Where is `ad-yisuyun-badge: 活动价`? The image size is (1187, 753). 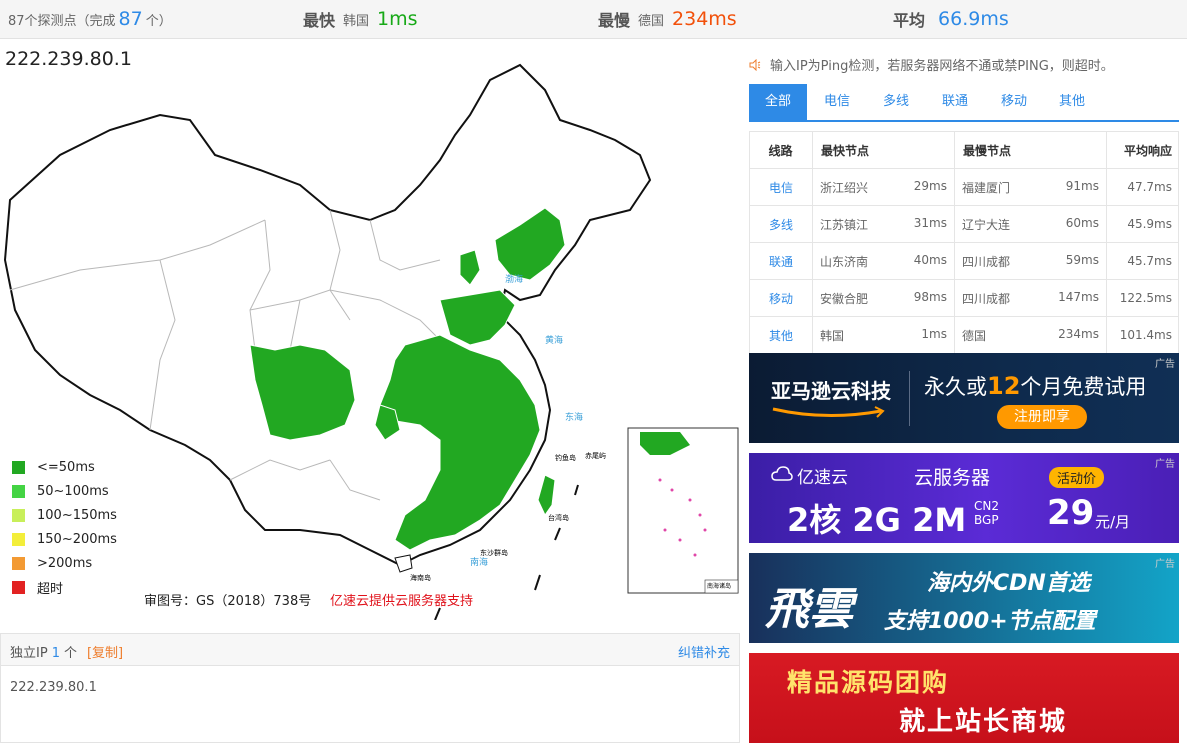 ad-yisuyun-badge: 活动价 is located at coordinates (1077, 477).